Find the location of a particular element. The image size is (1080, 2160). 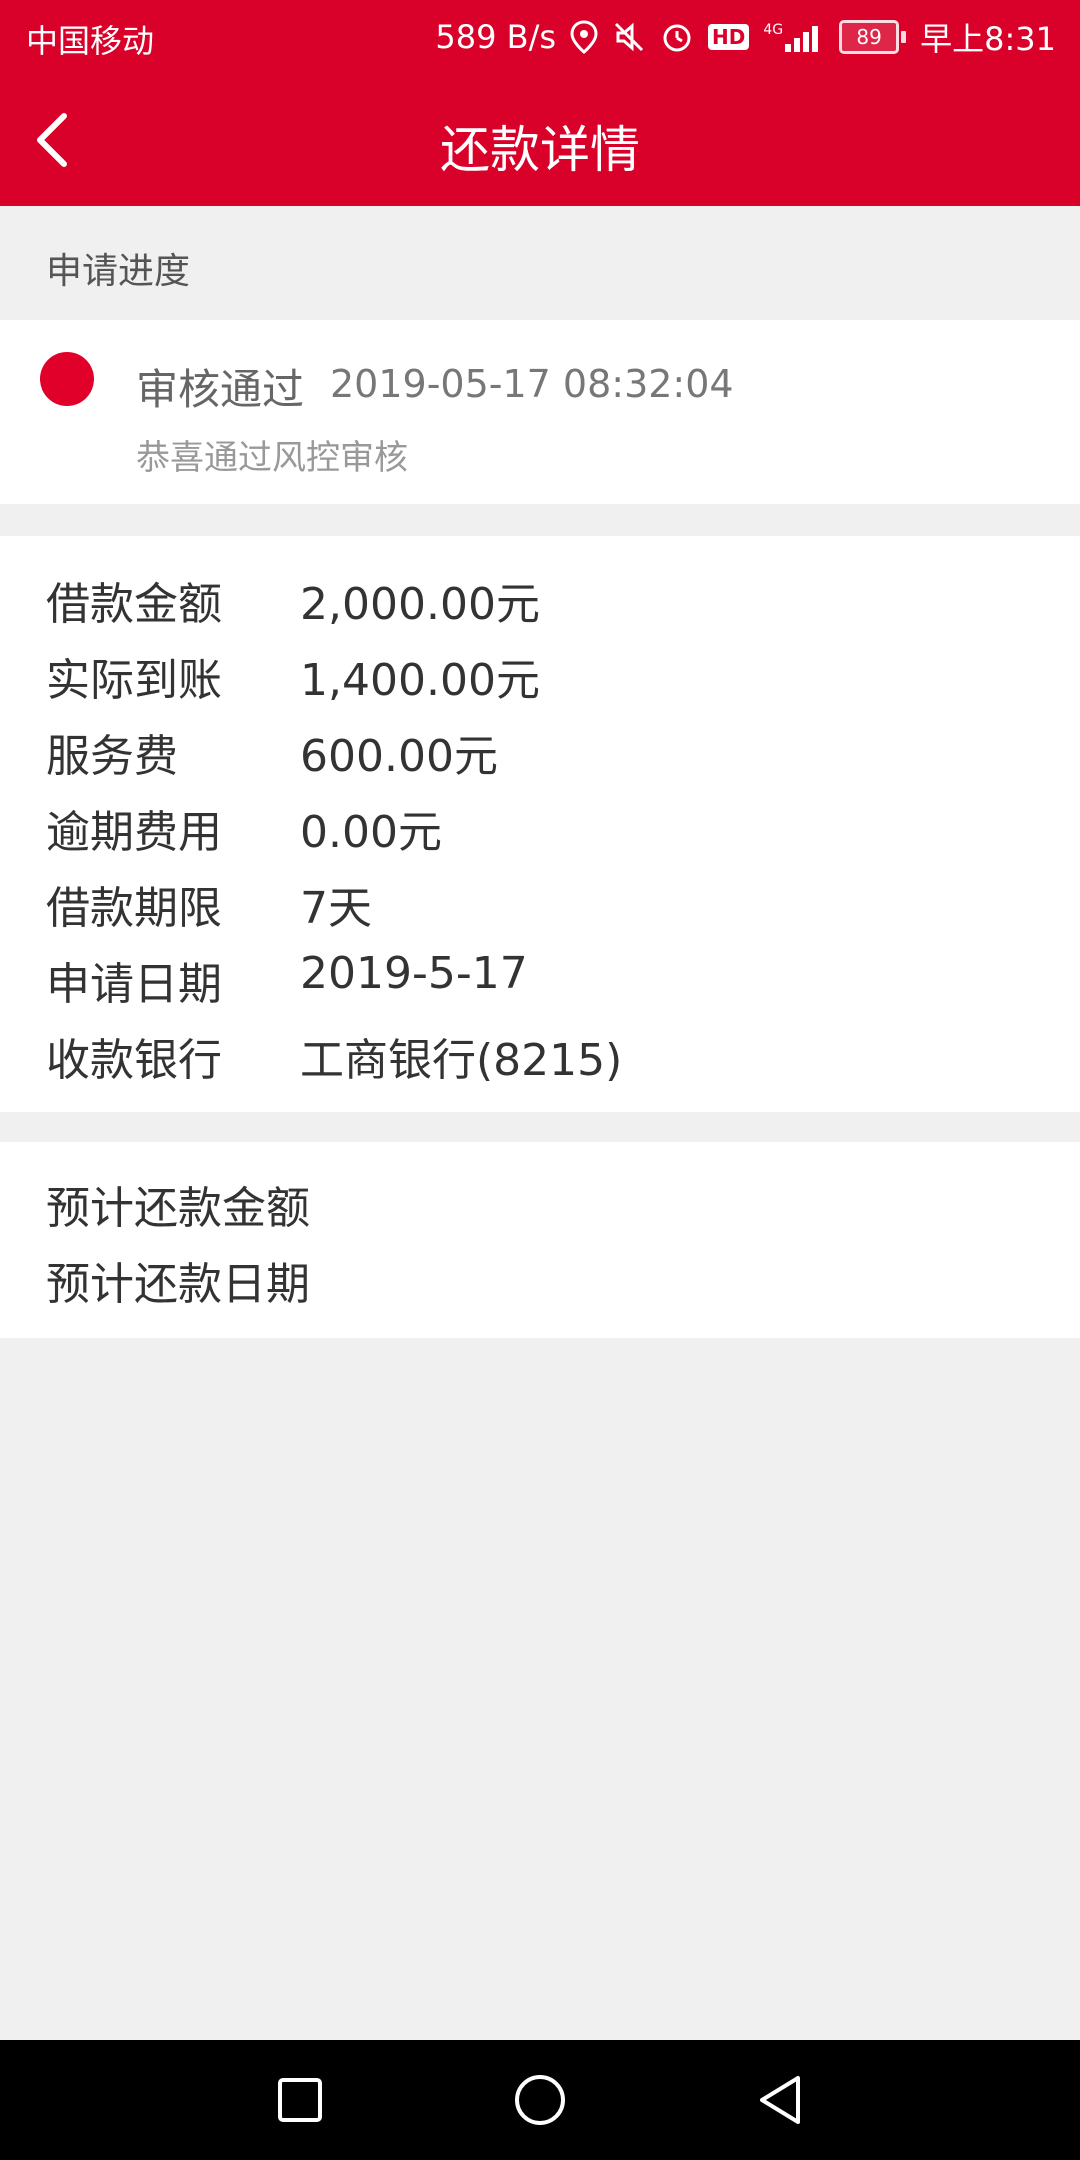

battery-icon: 89 is located at coordinates (873, 37).